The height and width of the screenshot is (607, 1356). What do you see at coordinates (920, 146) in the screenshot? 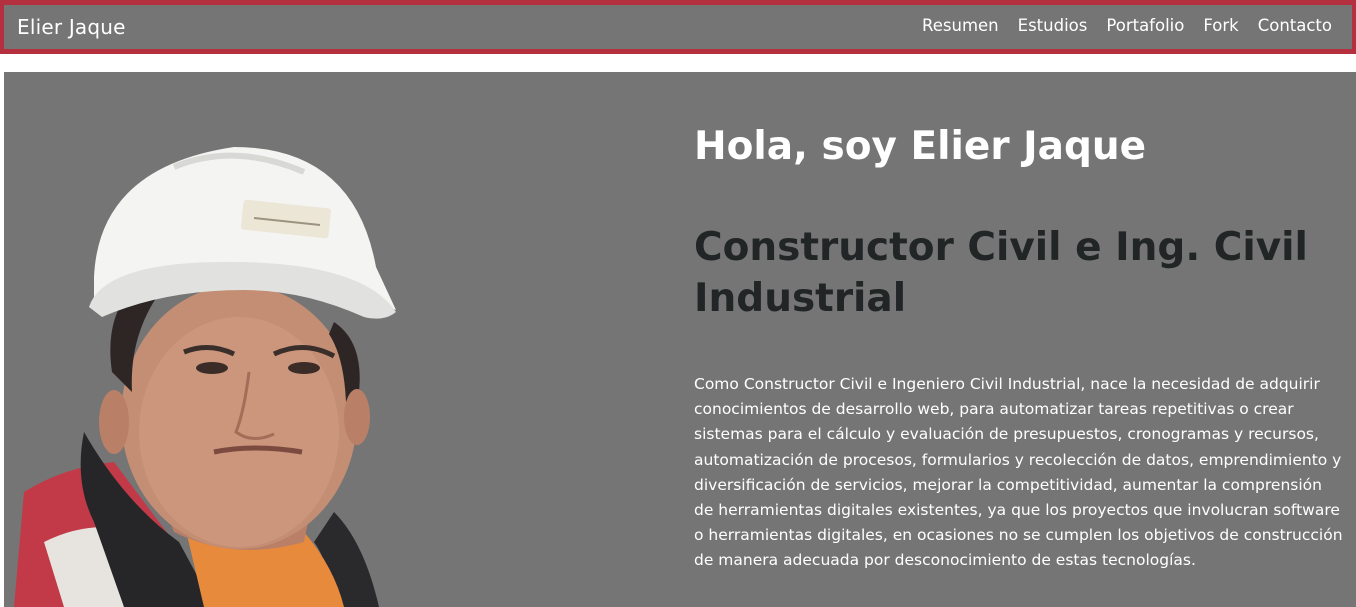
I see `greeting-heading: Hola, soy Elier Jaque` at bounding box center [920, 146].